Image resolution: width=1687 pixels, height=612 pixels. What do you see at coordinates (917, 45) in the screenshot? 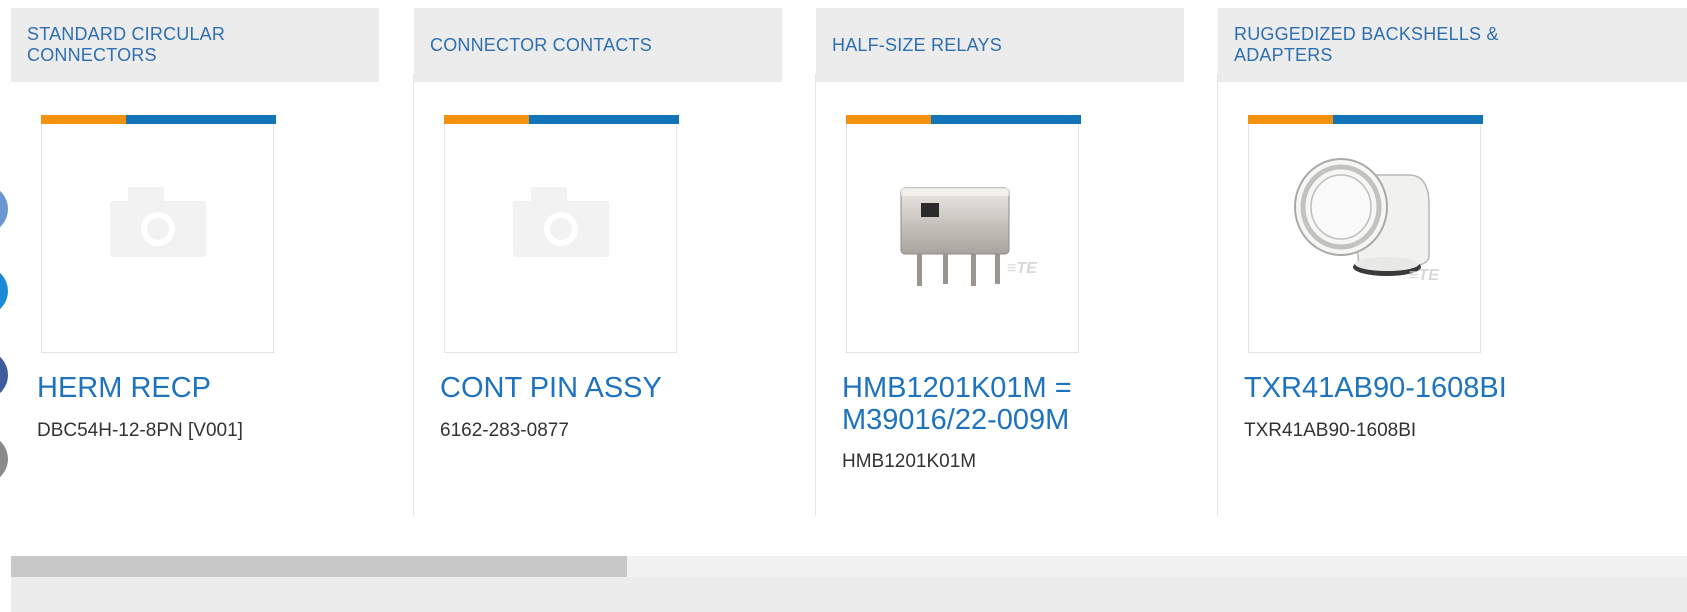
I see `category-link: HALF-SIZE RELAYS` at bounding box center [917, 45].